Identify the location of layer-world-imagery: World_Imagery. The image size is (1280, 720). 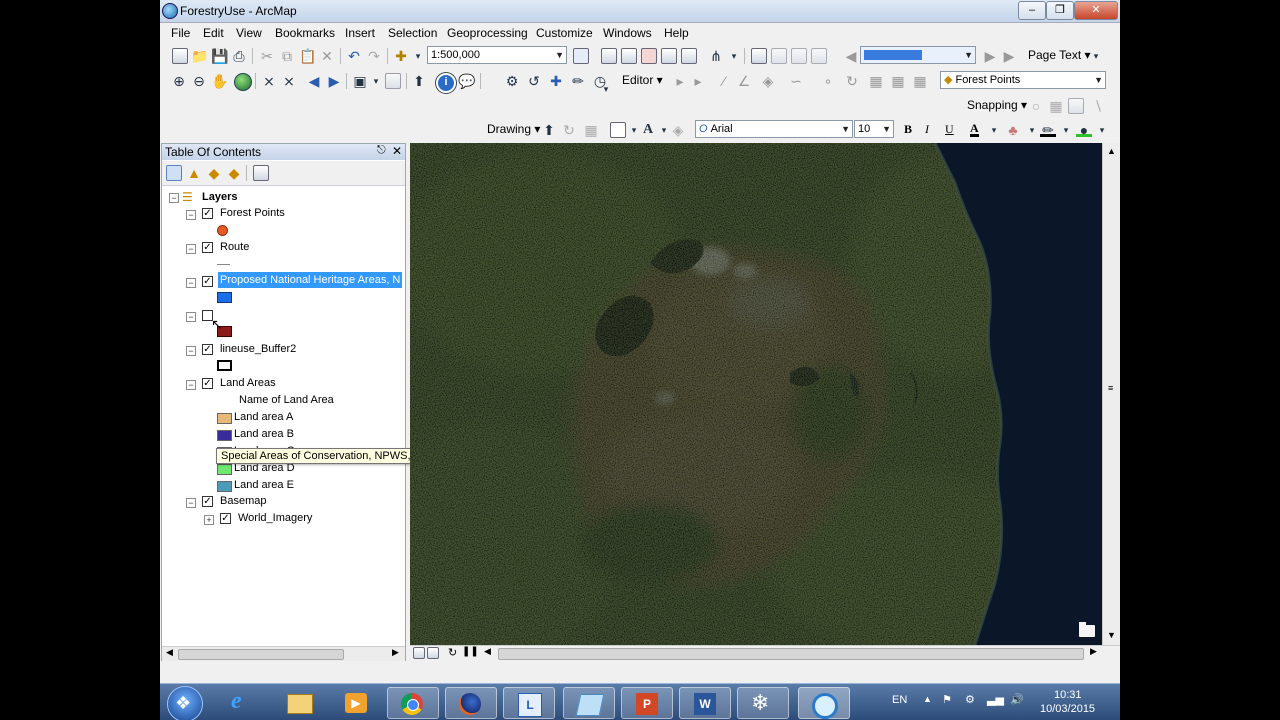
(275, 518).